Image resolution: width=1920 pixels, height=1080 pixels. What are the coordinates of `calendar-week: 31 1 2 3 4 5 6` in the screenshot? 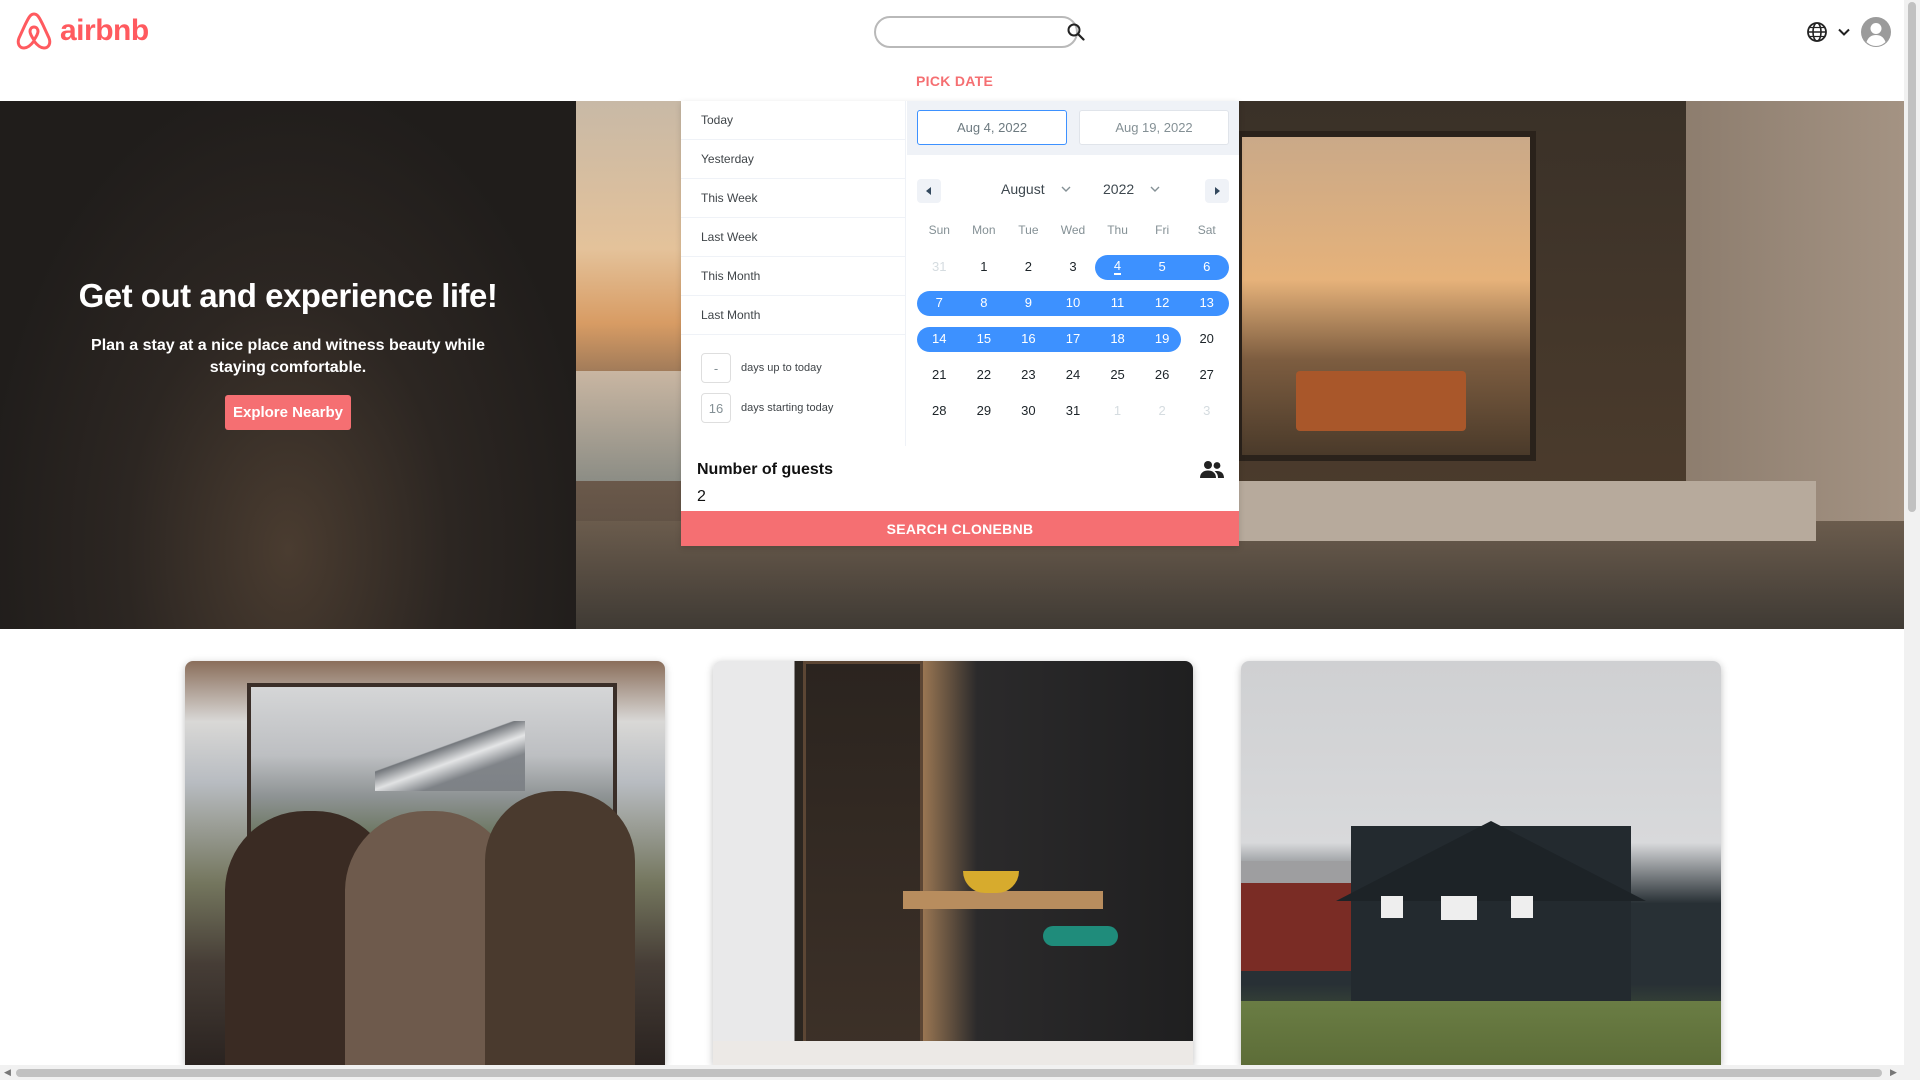 It's located at (1073, 266).